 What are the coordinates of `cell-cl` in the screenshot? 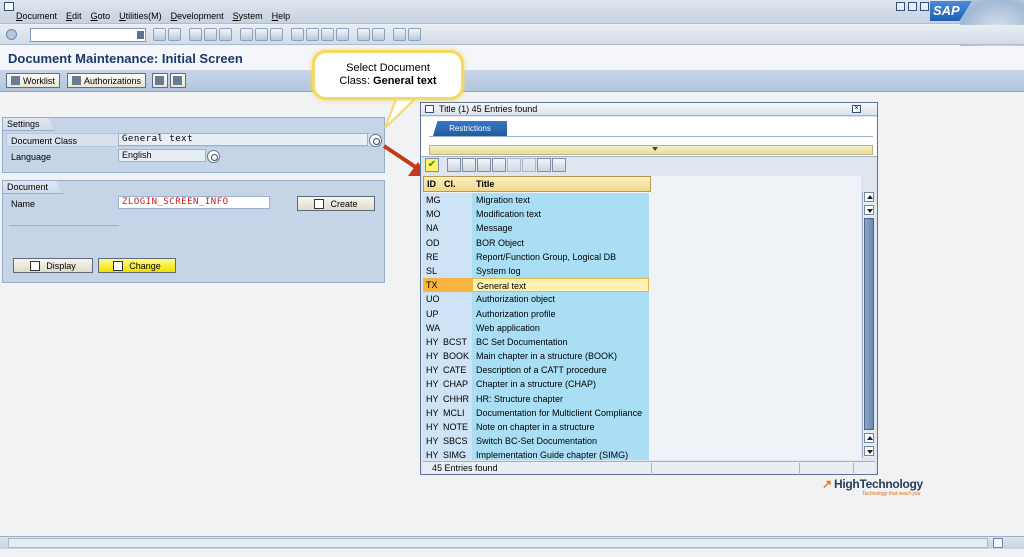 It's located at (456, 228).